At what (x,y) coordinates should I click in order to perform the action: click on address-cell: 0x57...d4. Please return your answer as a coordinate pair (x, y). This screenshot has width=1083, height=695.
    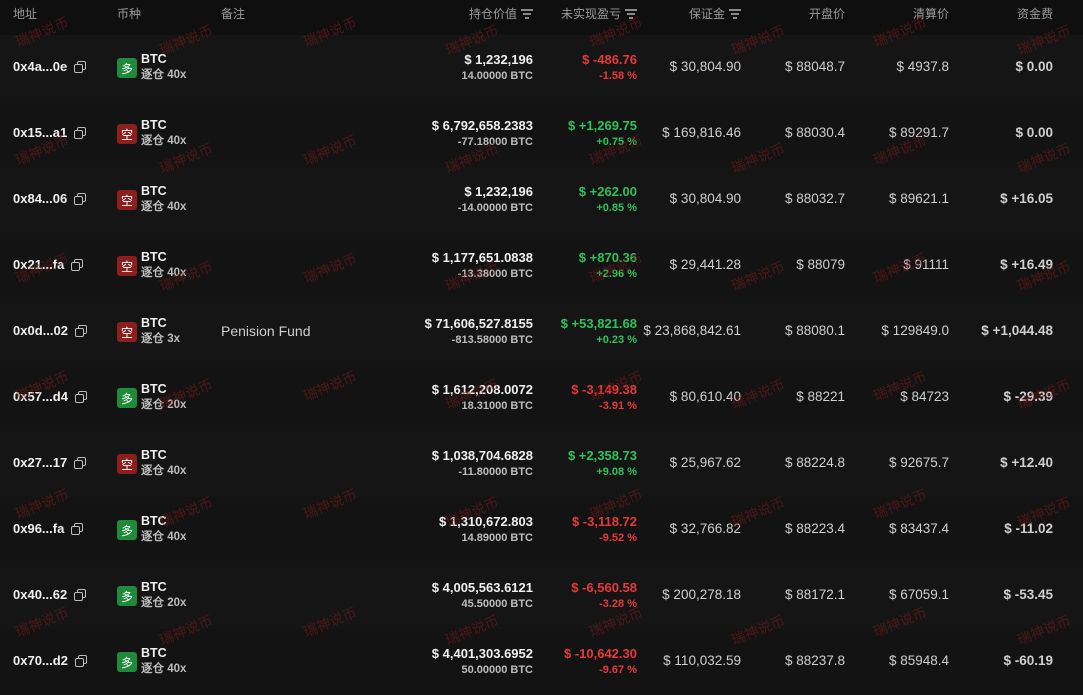
    Looking at the image, I should click on (50, 396).